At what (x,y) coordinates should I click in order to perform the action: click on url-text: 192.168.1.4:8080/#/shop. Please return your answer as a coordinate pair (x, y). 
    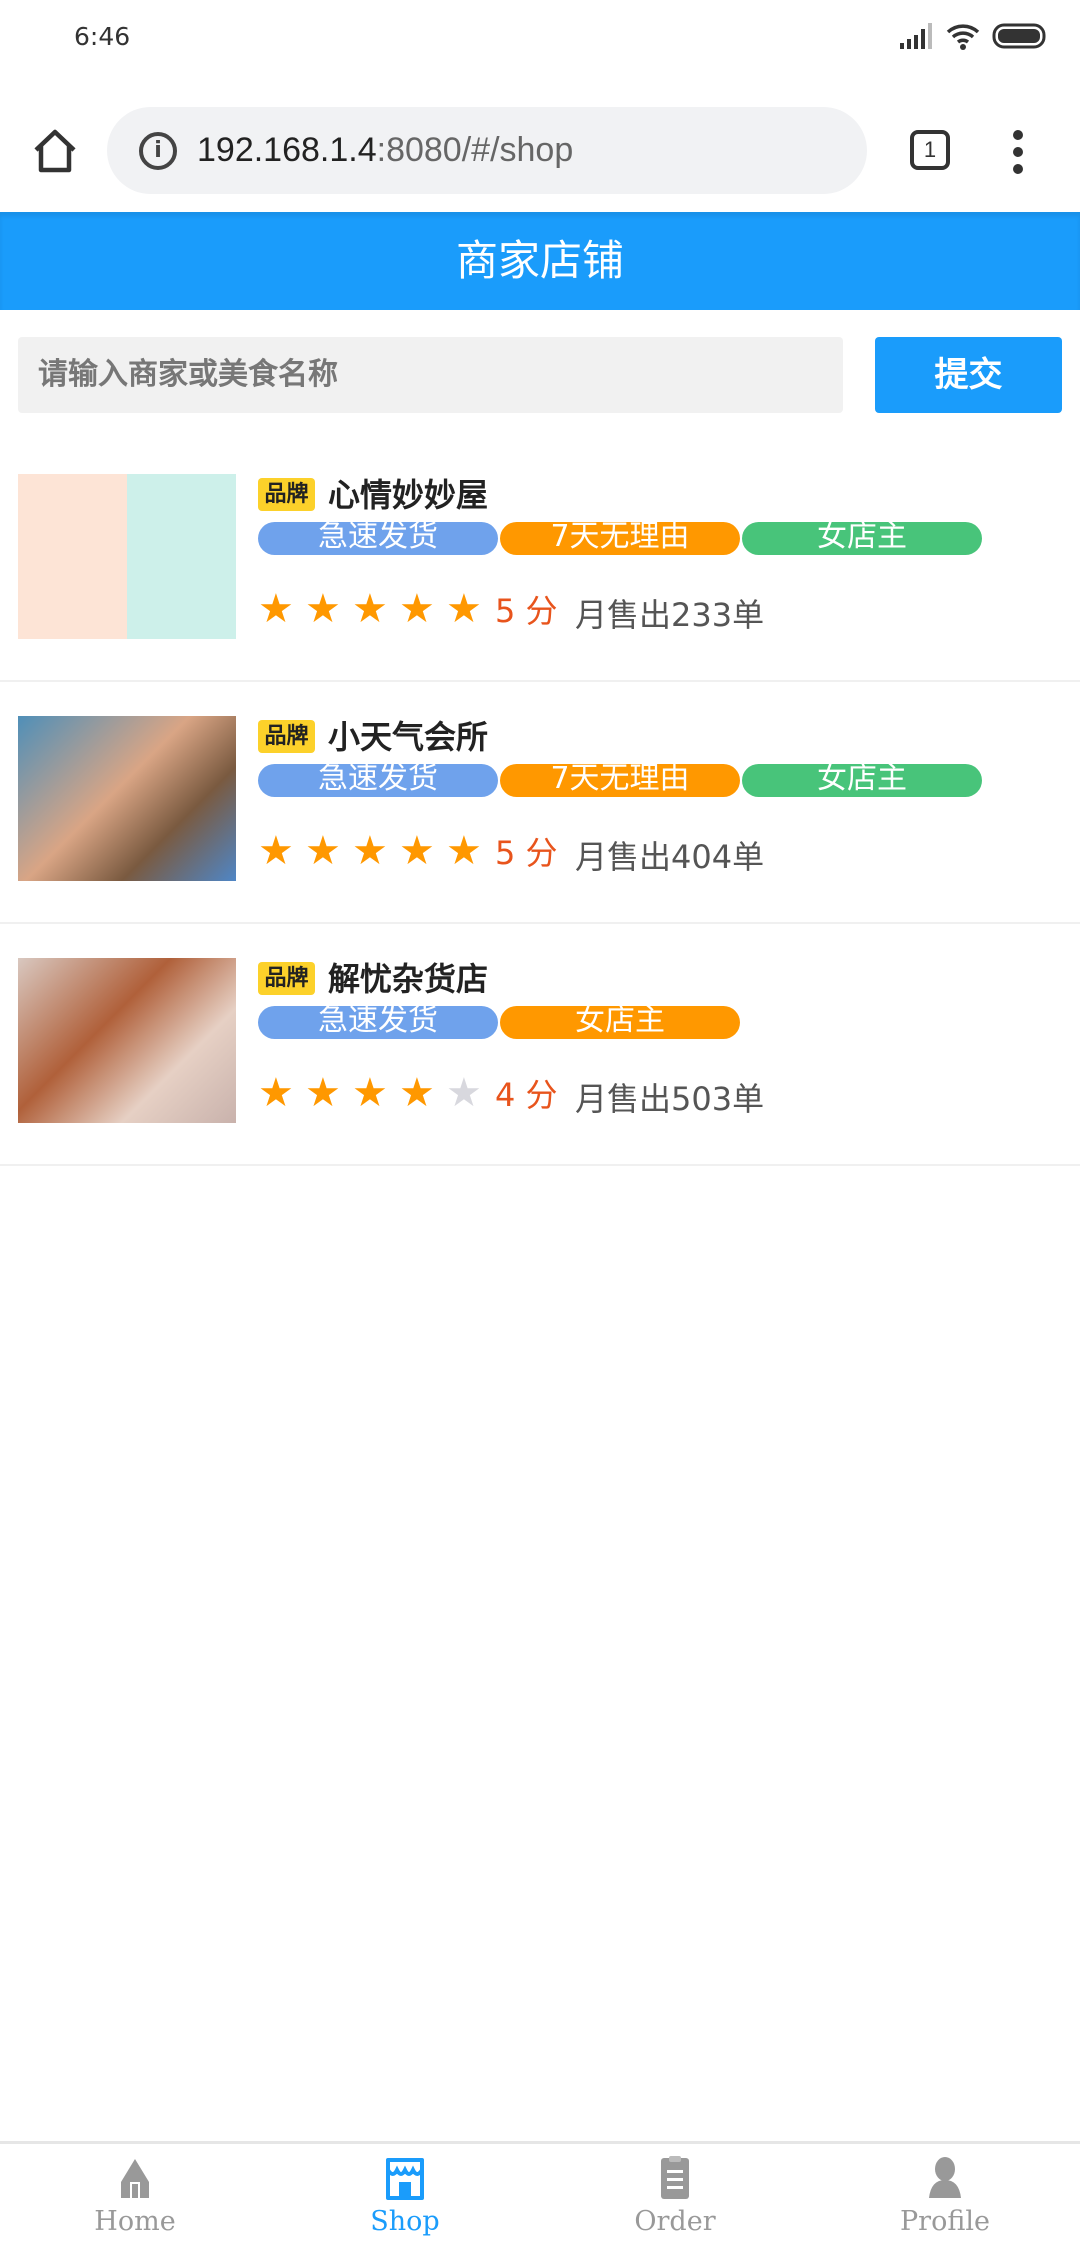
    Looking at the image, I should click on (385, 150).